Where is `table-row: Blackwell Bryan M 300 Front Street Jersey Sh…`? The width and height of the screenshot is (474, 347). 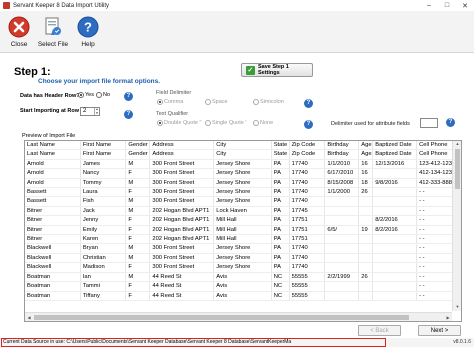
table-row: Blackwell Bryan M 300 Front Street Jersey Sh… is located at coordinates (243, 248).